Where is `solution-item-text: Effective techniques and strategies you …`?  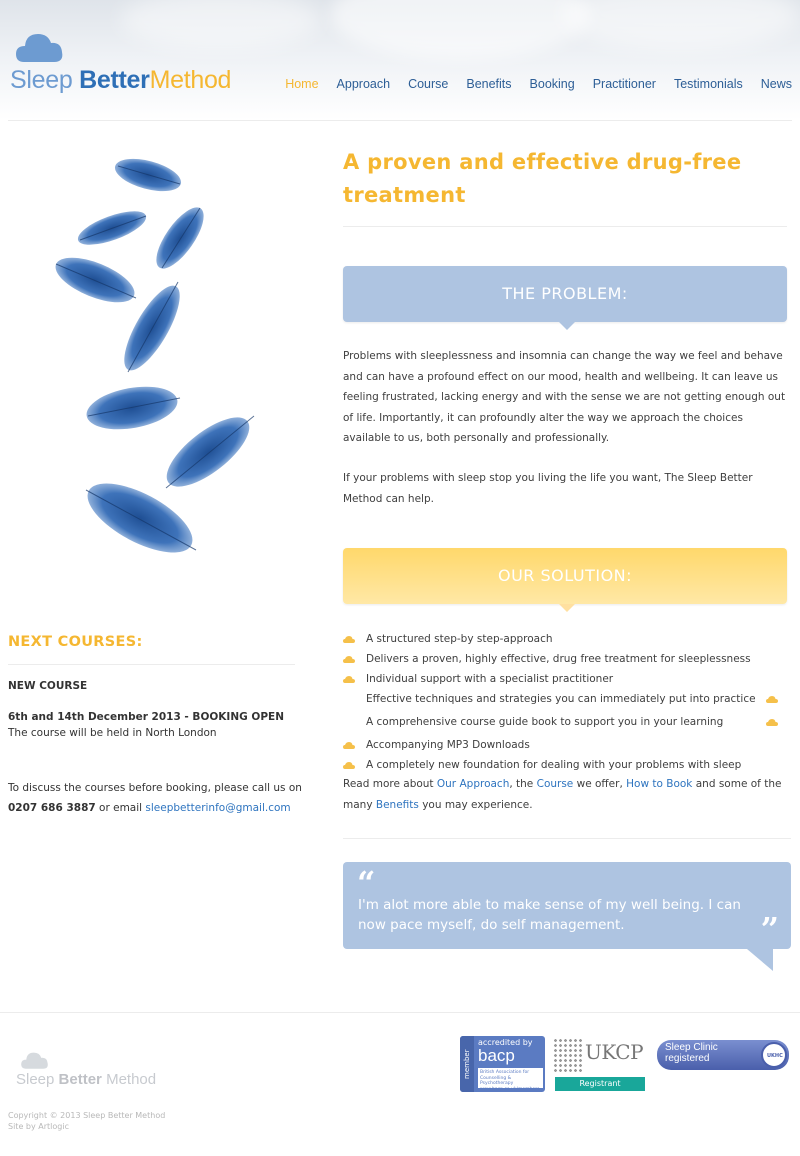
solution-item-text: Effective techniques and strategies you … is located at coordinates (561, 699).